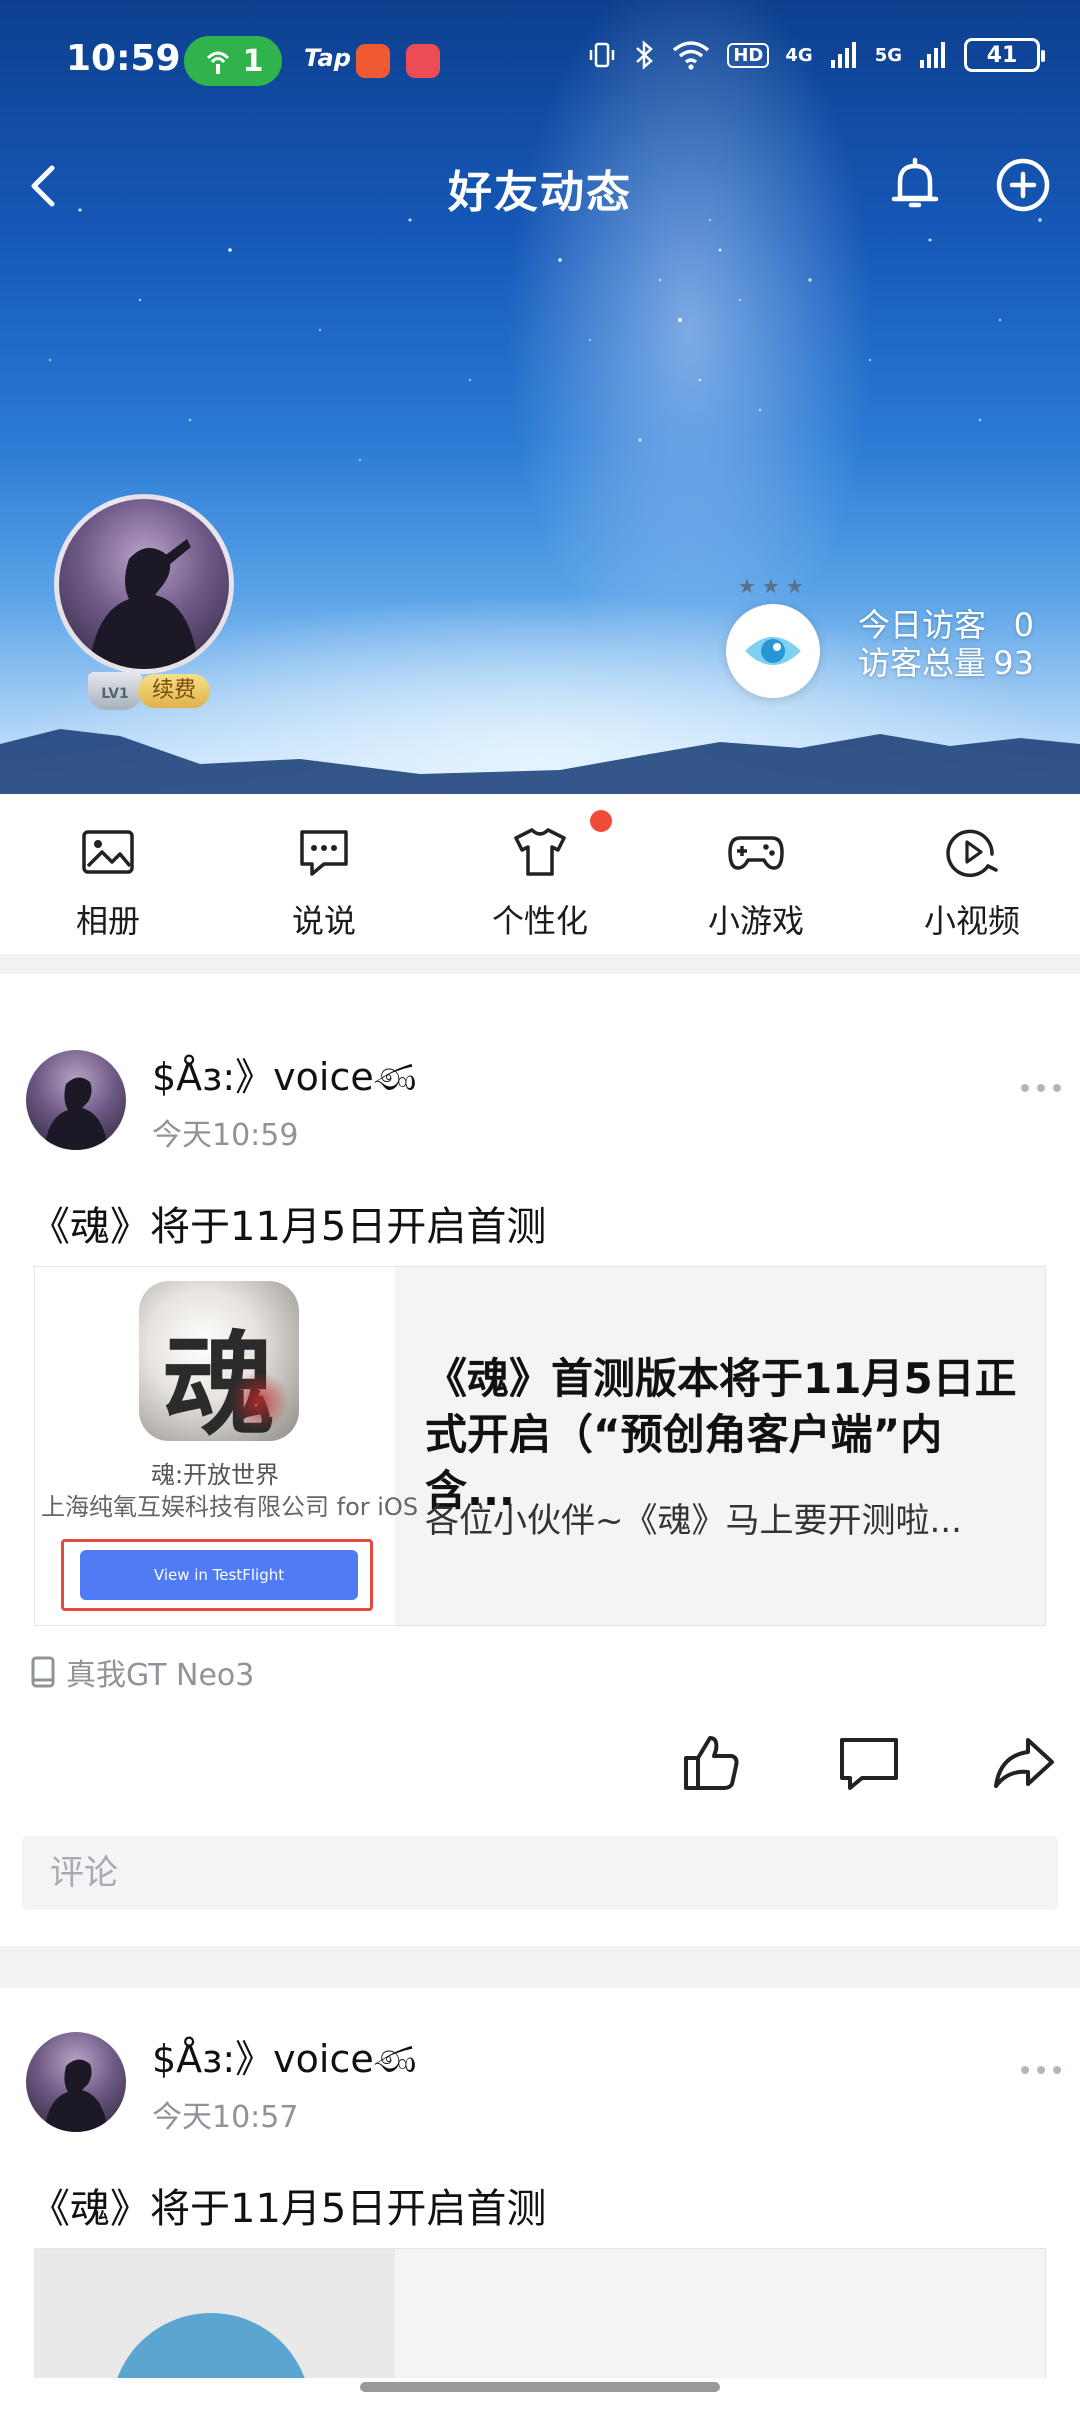  Describe the element at coordinates (211, 2345) in the screenshot. I see `thumbnail-image` at that location.